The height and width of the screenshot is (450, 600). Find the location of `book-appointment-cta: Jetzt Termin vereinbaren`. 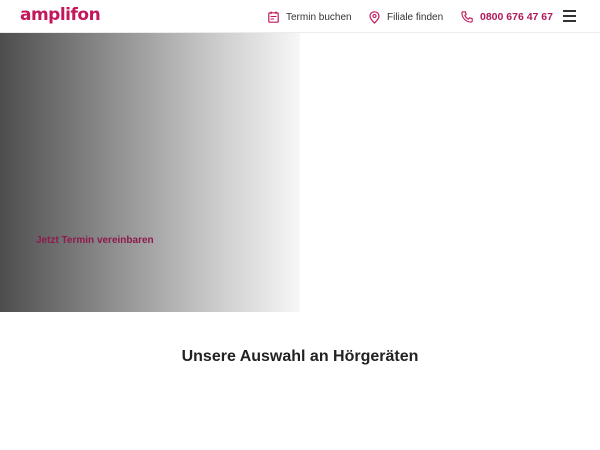

book-appointment-cta: Jetzt Termin vereinbaren is located at coordinates (95, 240).